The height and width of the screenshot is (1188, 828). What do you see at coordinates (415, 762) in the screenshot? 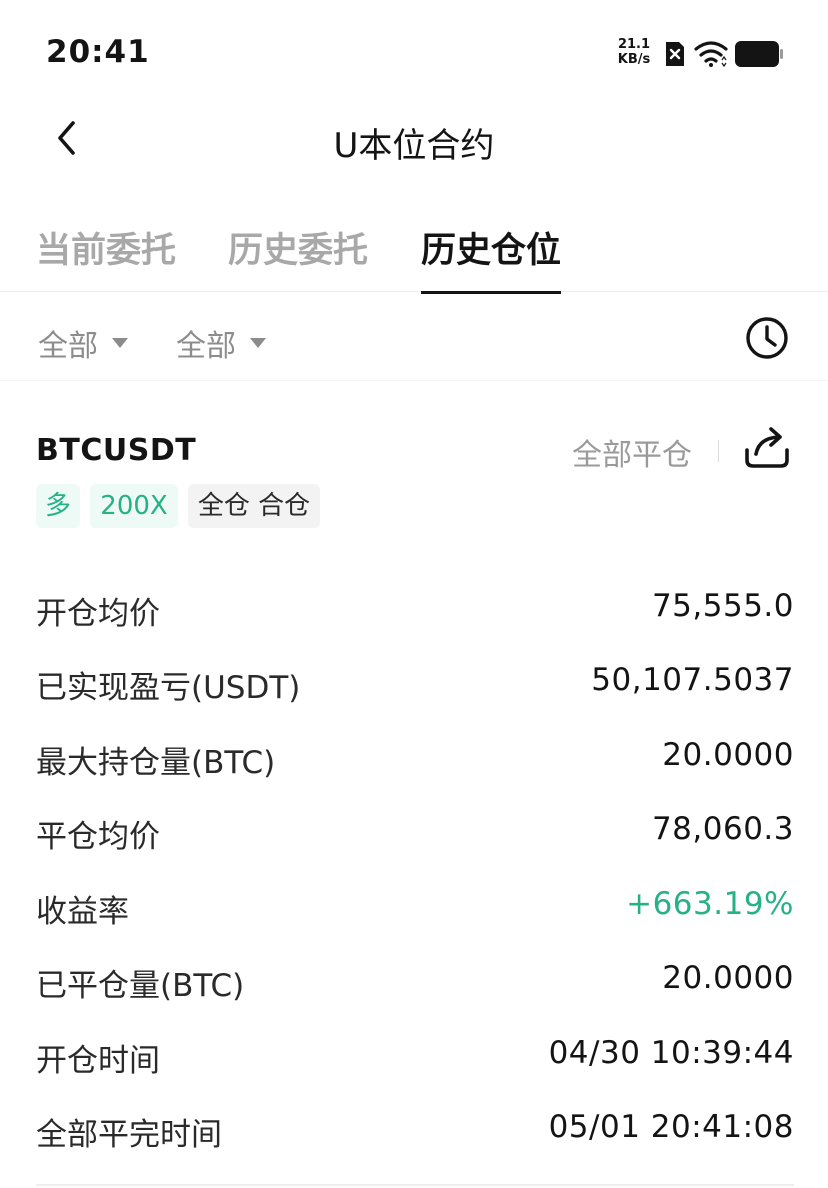
I see `detail-row-max-position: 最大持仓量(BTC) 20.0000` at bounding box center [415, 762].